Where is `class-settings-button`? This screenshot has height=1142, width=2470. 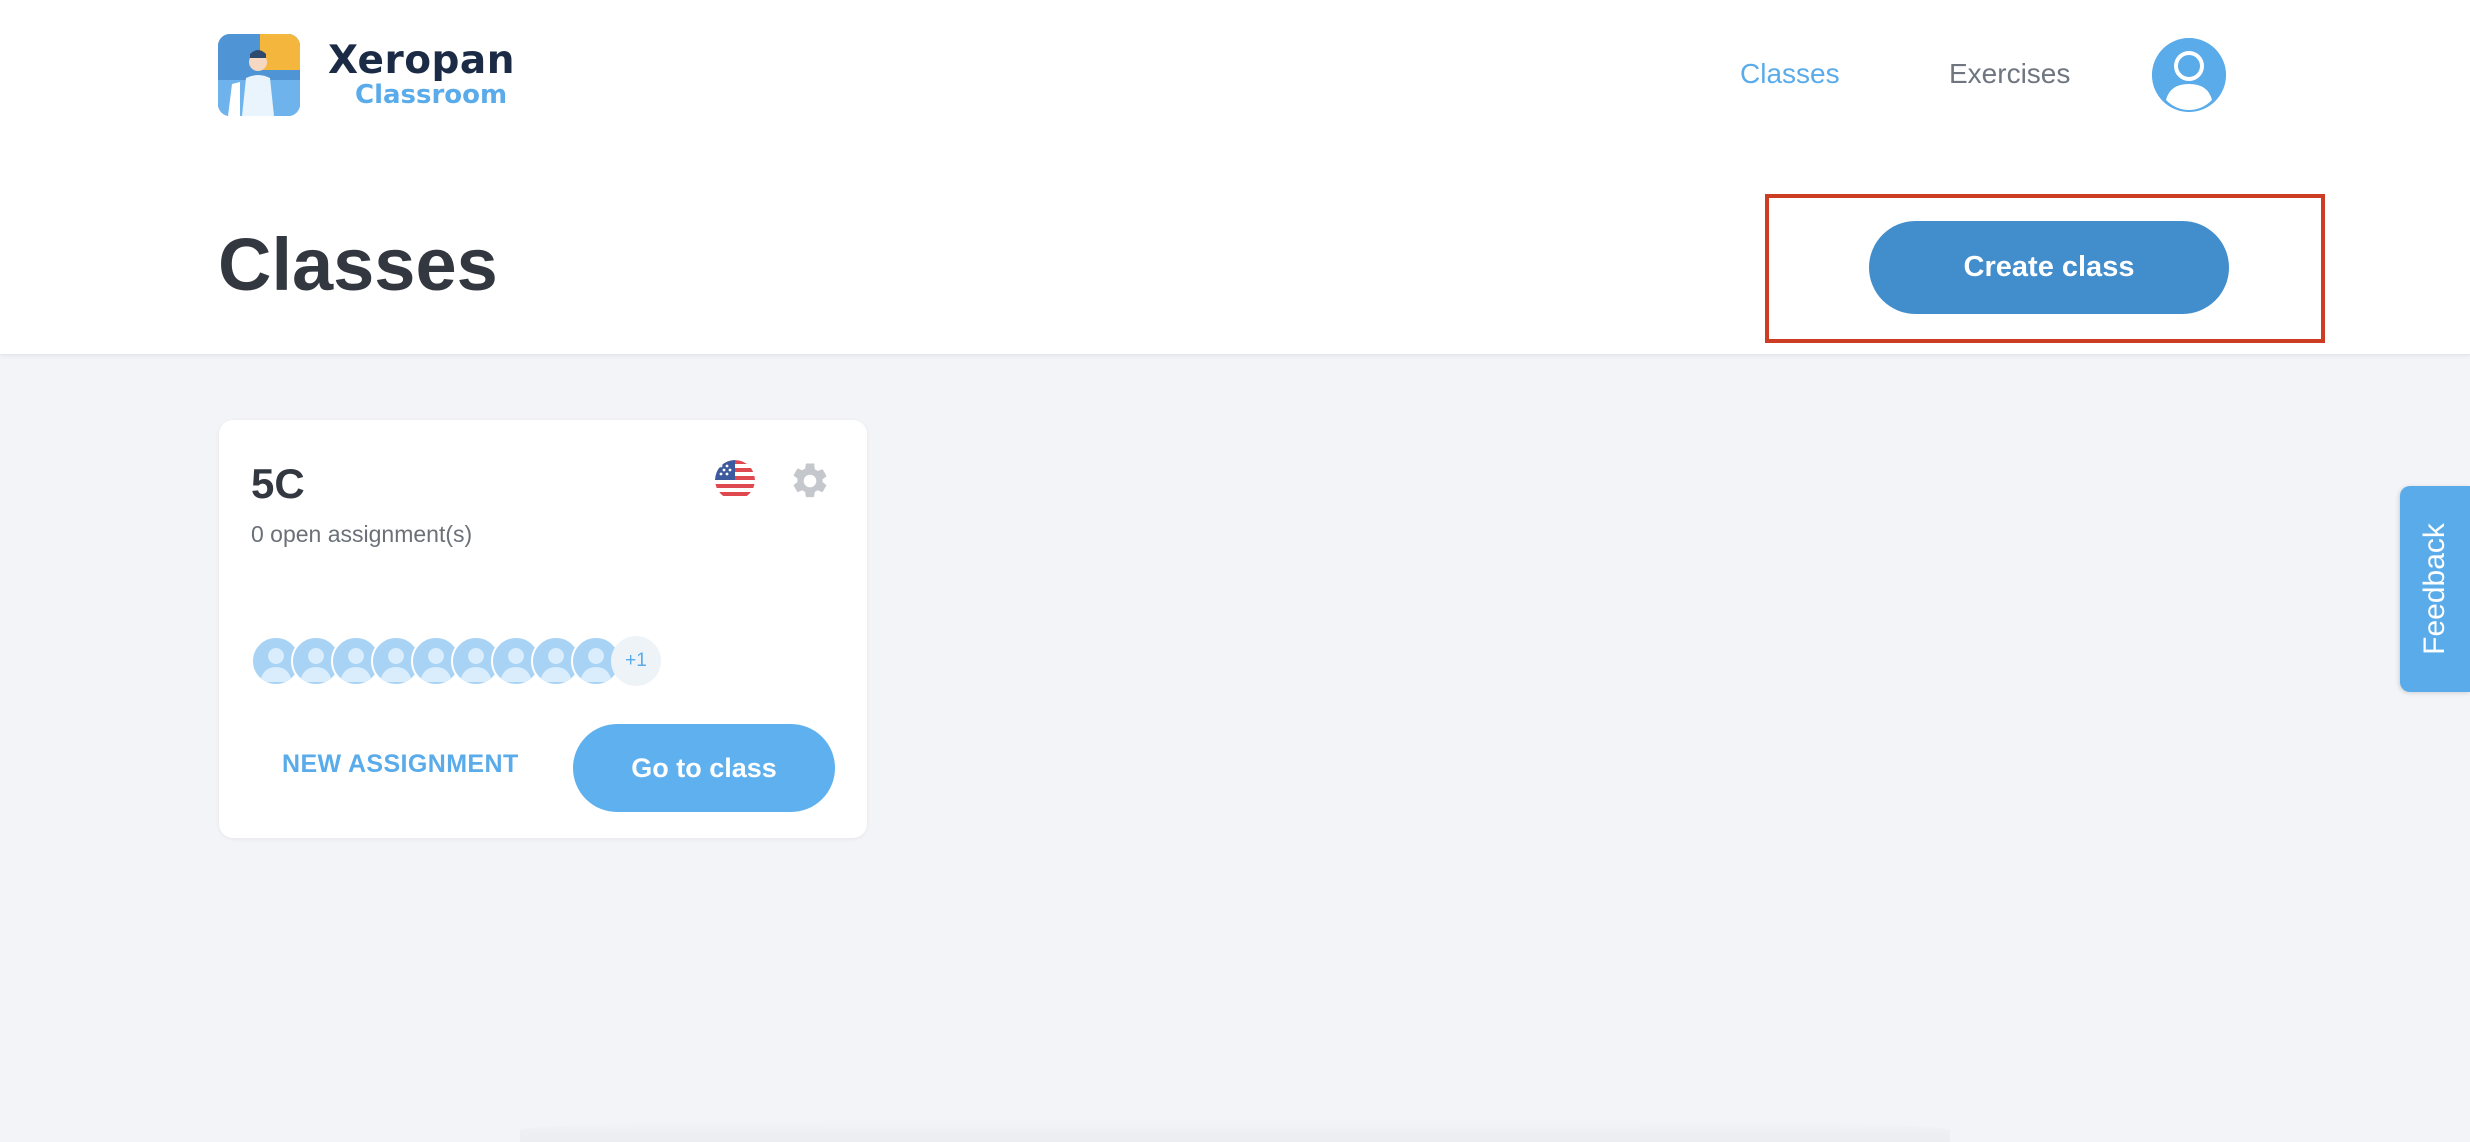 class-settings-button is located at coordinates (810, 481).